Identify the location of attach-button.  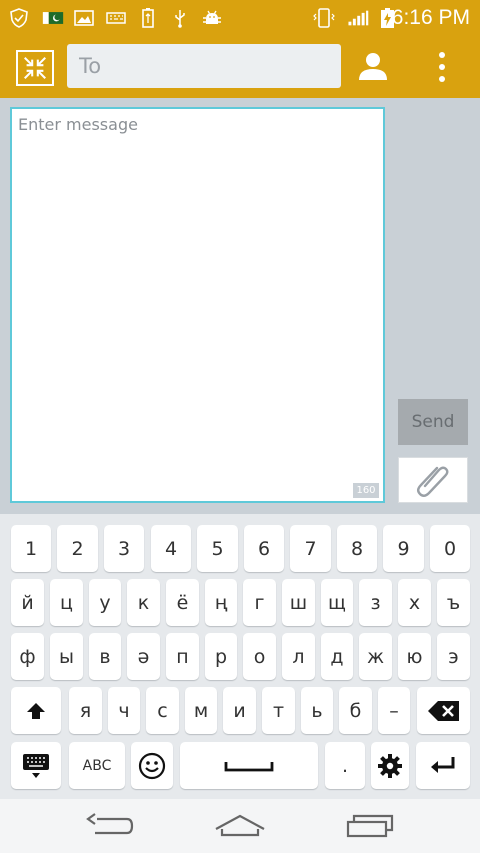
(433, 480).